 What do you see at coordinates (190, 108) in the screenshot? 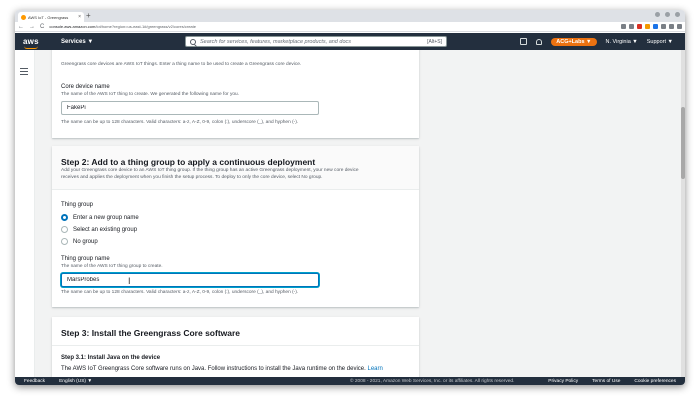
I see `core-device-name-input` at bounding box center [190, 108].